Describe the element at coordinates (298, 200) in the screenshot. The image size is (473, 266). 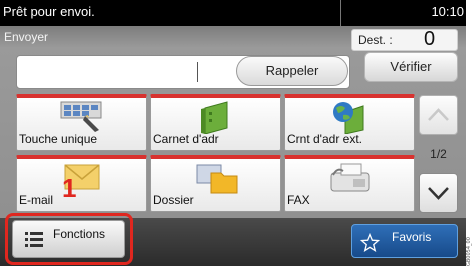
I see `tile-label: FAX` at that location.